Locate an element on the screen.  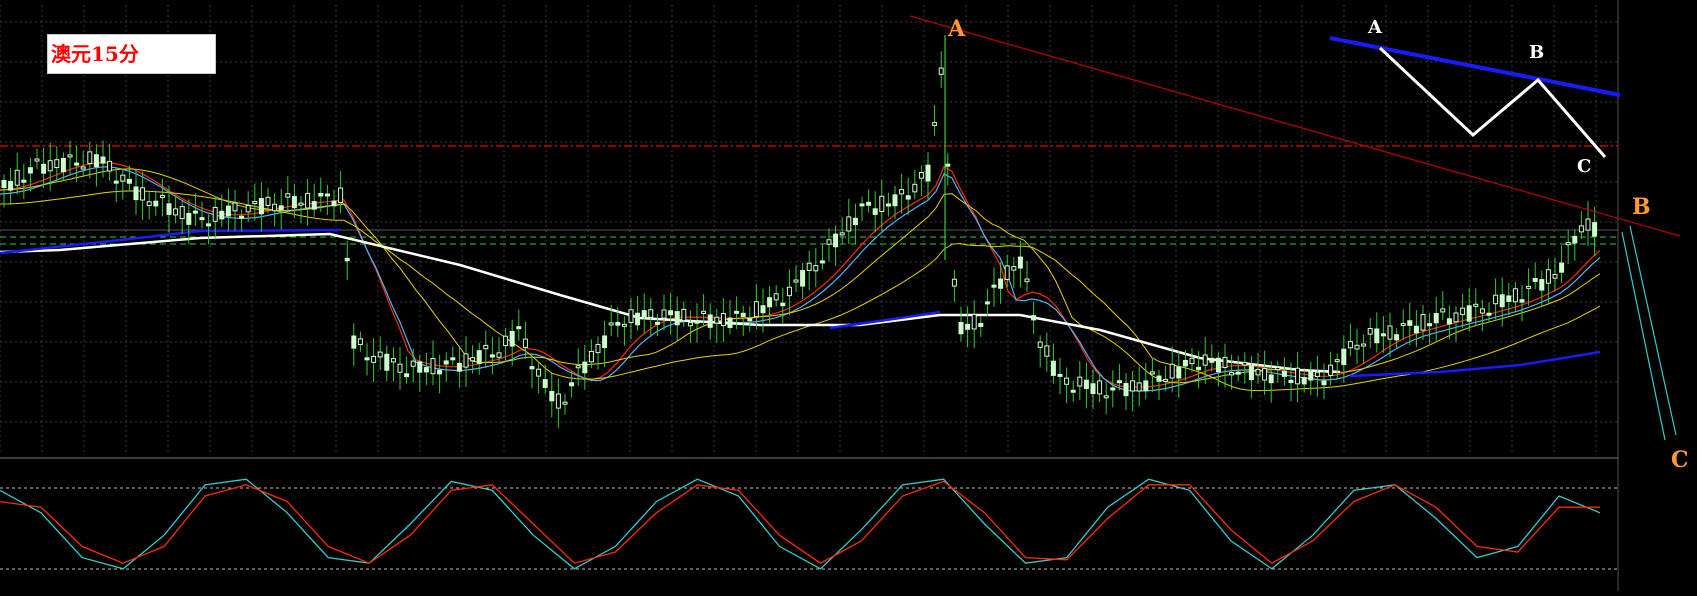
inset-label-a: A is located at coordinates (1375, 27).